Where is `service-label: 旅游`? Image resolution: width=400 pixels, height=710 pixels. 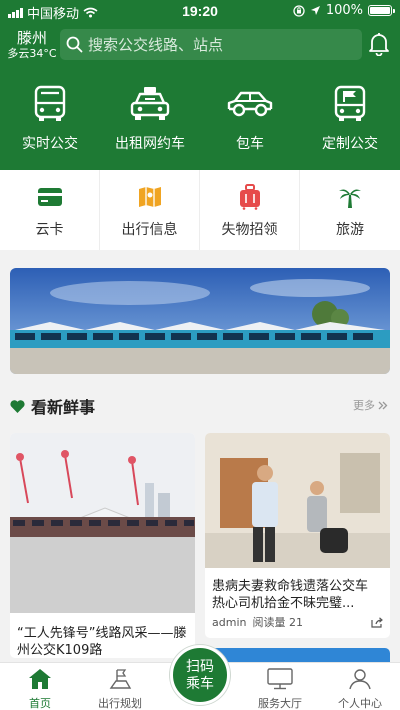 service-label: 旅游 is located at coordinates (350, 230).